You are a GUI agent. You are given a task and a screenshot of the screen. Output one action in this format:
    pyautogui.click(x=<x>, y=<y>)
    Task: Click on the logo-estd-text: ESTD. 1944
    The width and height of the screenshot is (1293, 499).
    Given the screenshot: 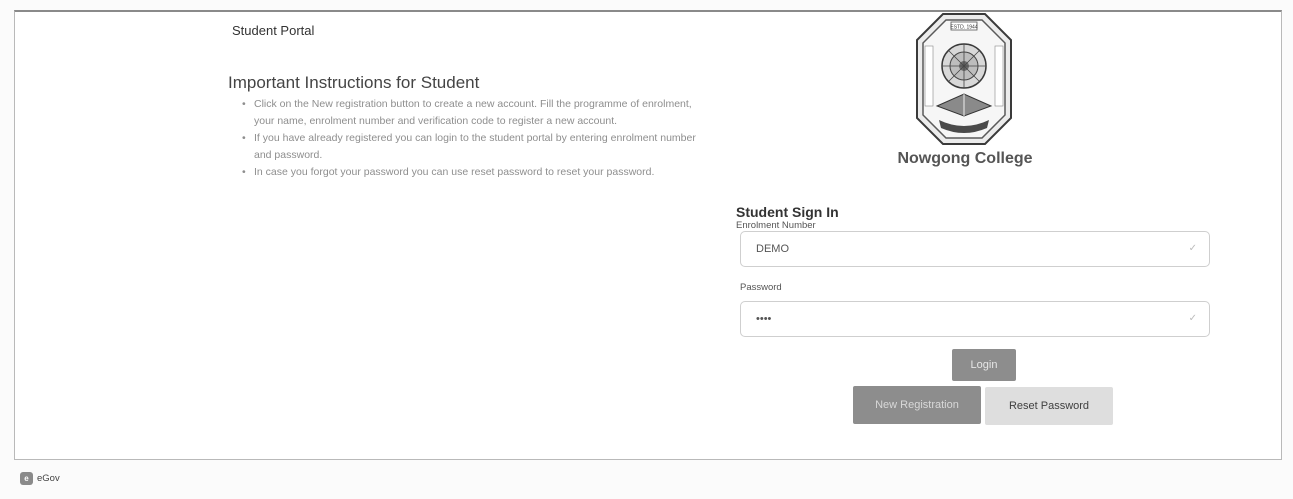 What is the action you would take?
    pyautogui.click(x=963, y=28)
    